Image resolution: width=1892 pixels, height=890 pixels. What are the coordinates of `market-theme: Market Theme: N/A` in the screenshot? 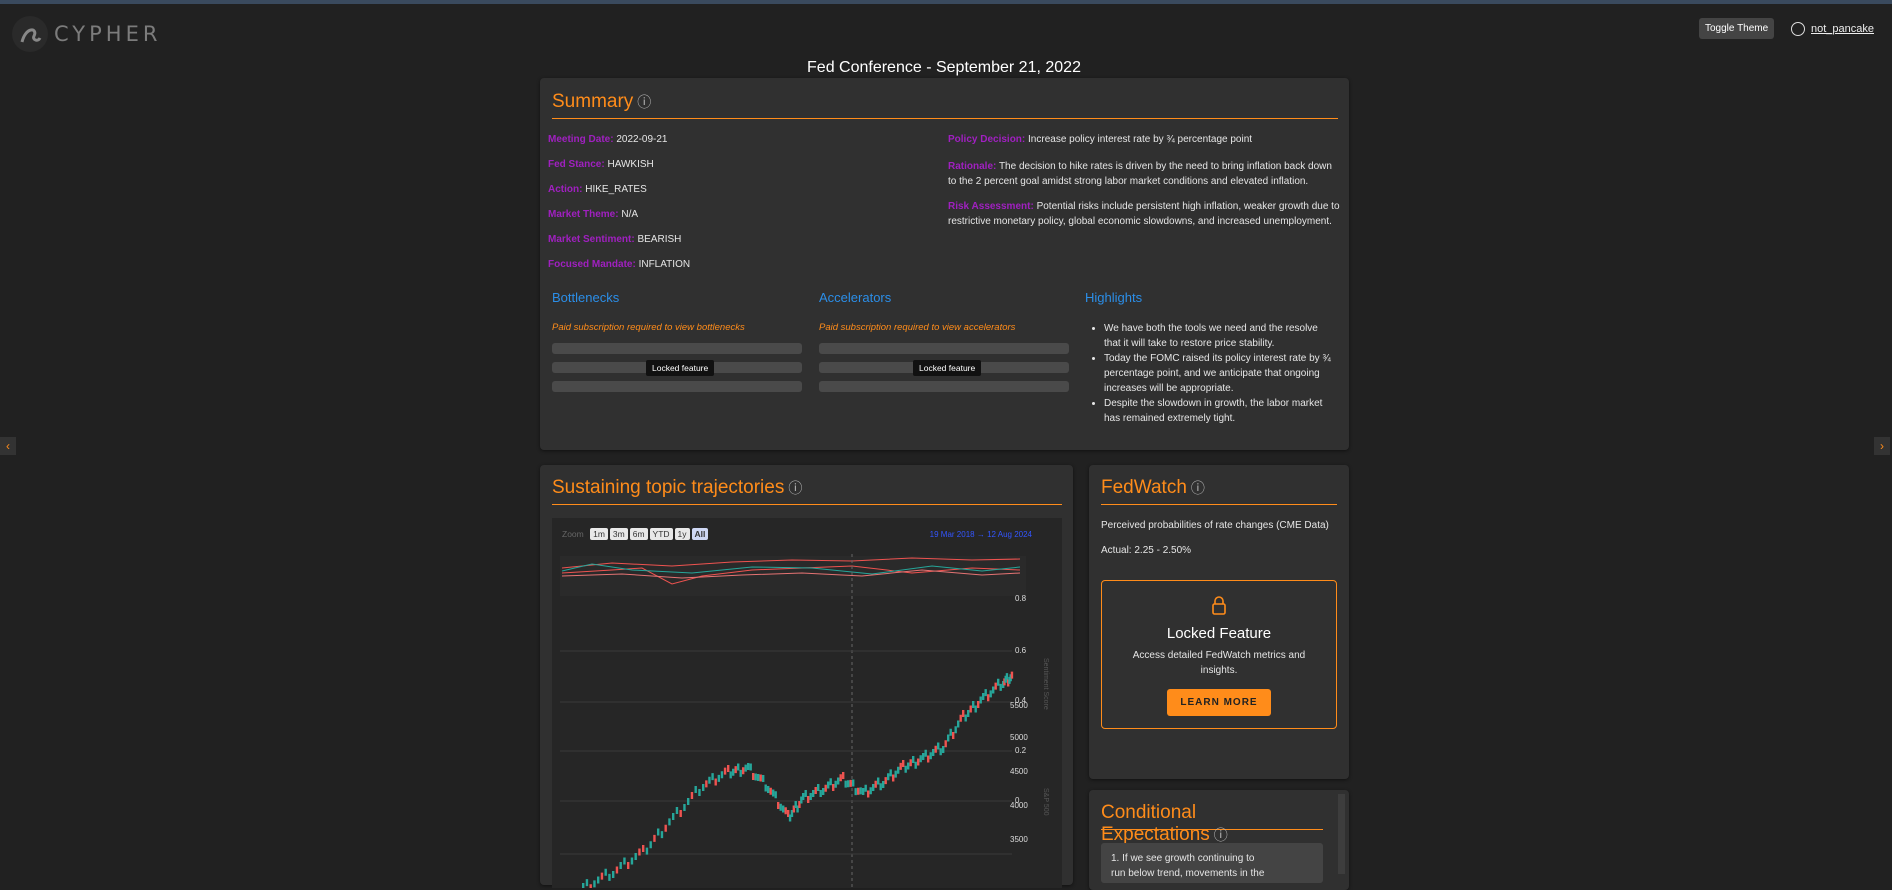 It's located at (593, 214).